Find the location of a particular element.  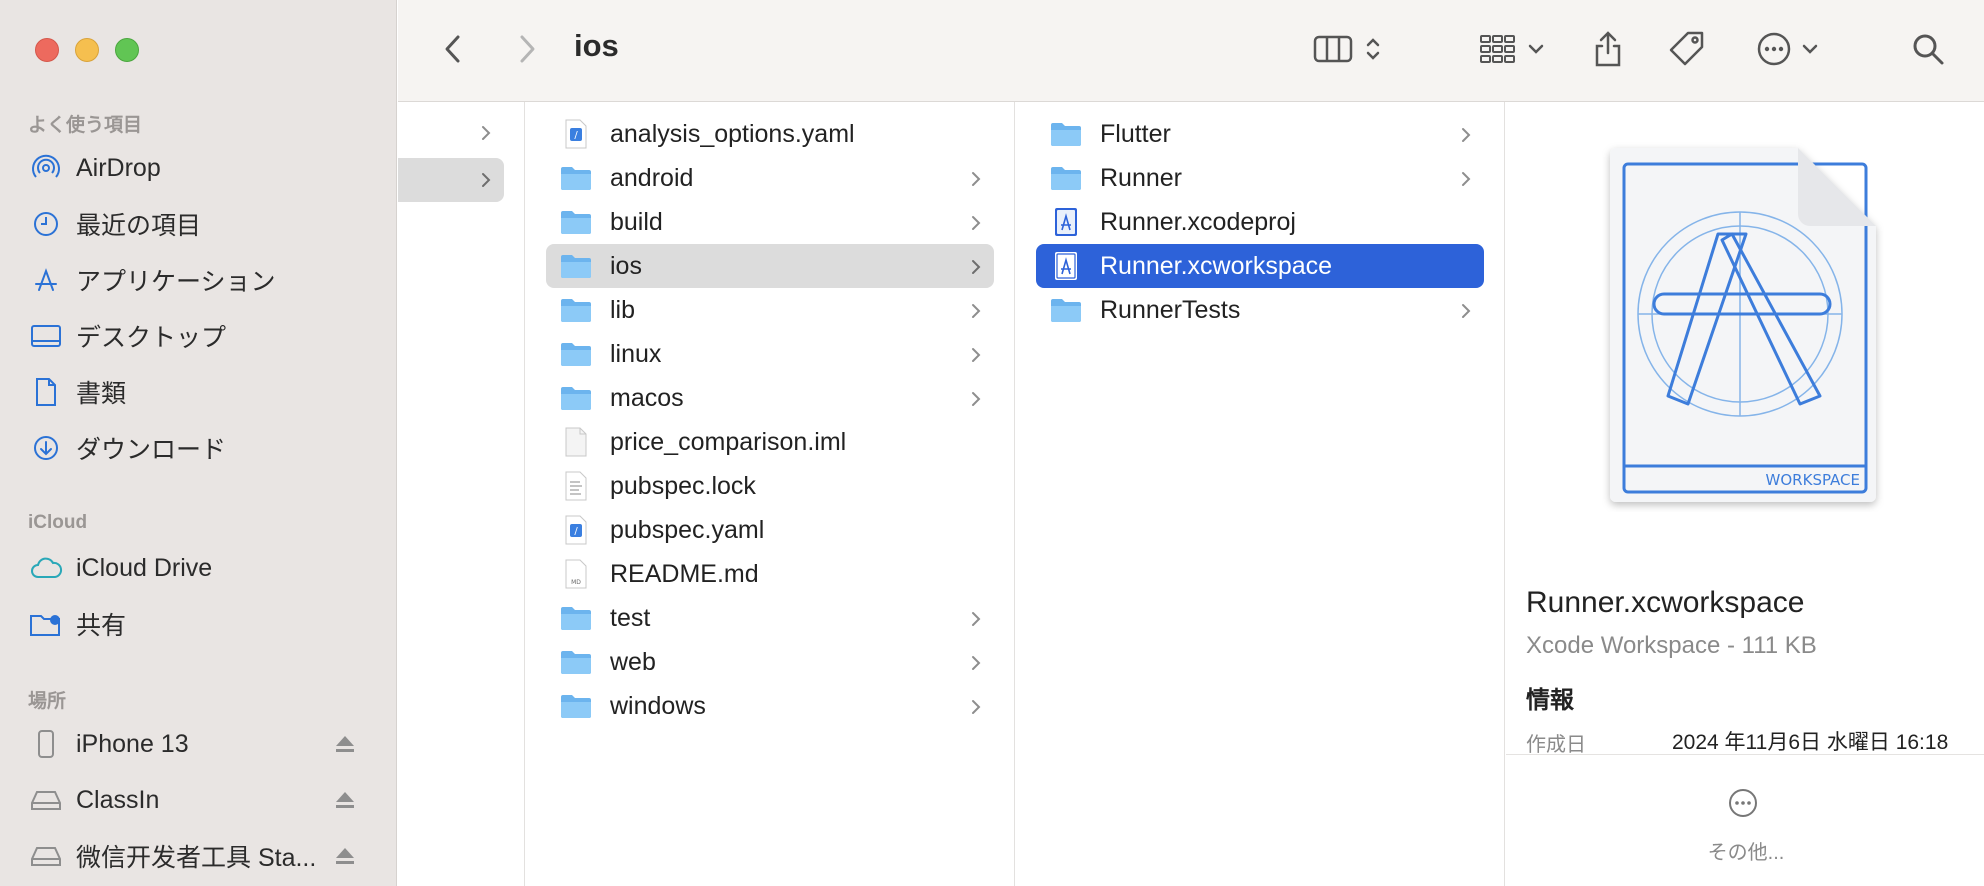

back-button is located at coordinates (452, 49).